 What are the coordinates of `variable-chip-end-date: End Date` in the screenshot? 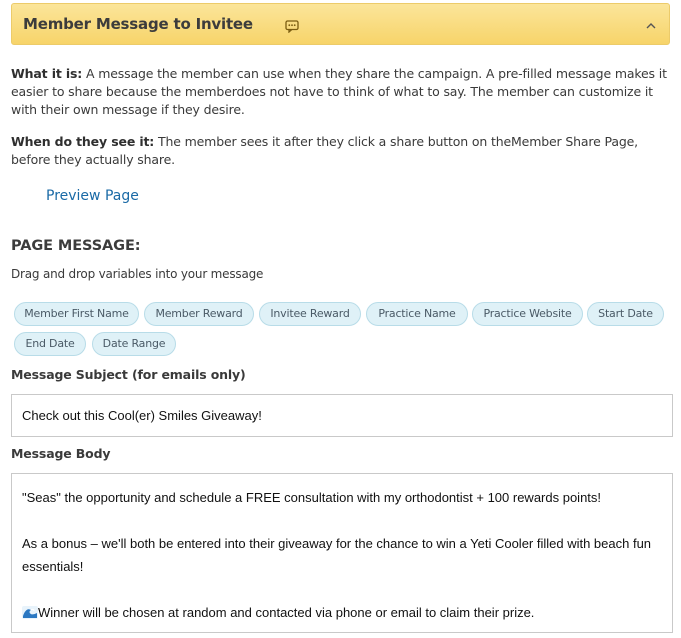 It's located at (50, 344).